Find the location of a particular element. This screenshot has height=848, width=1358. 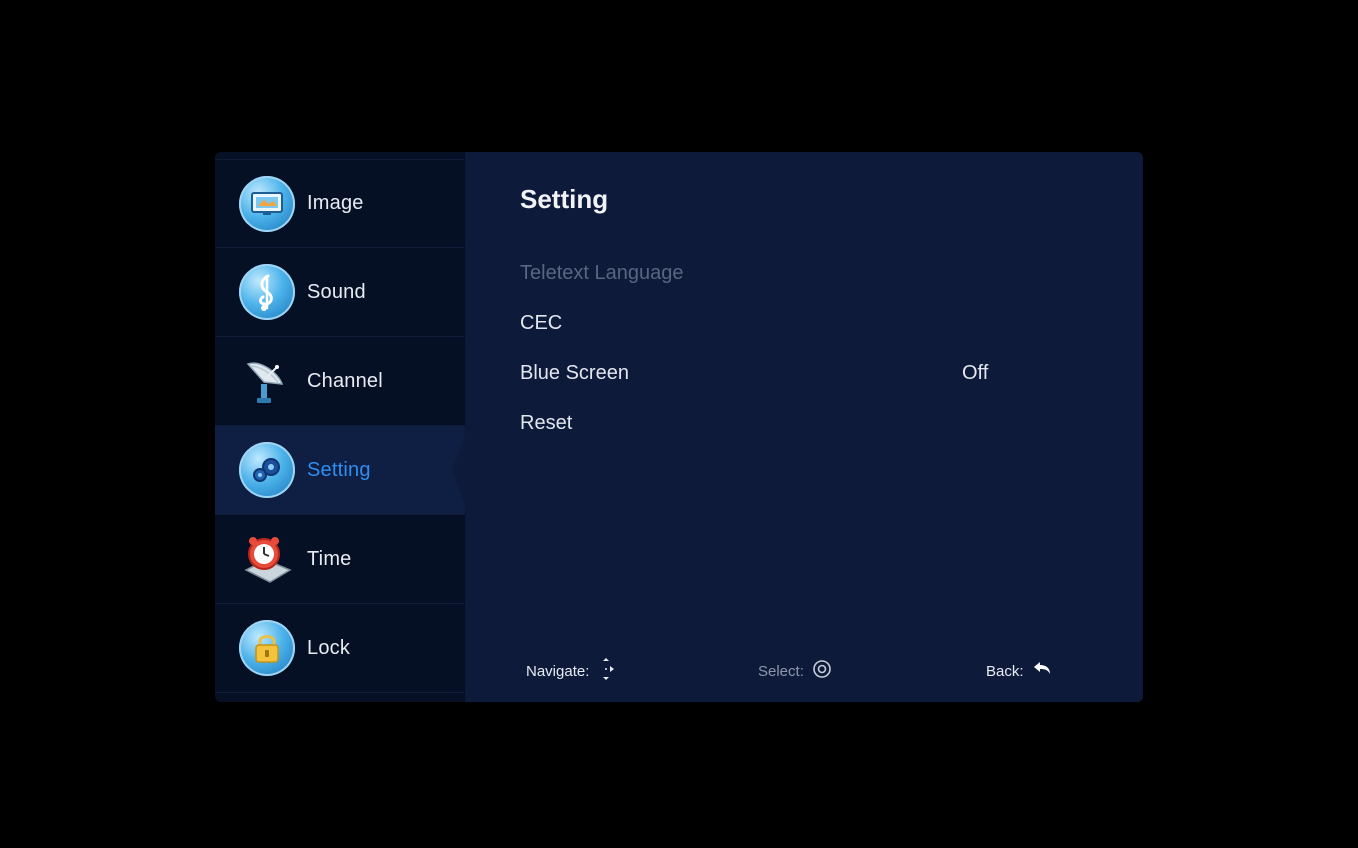

sidebar-item-label: Setting is located at coordinates (339, 469).